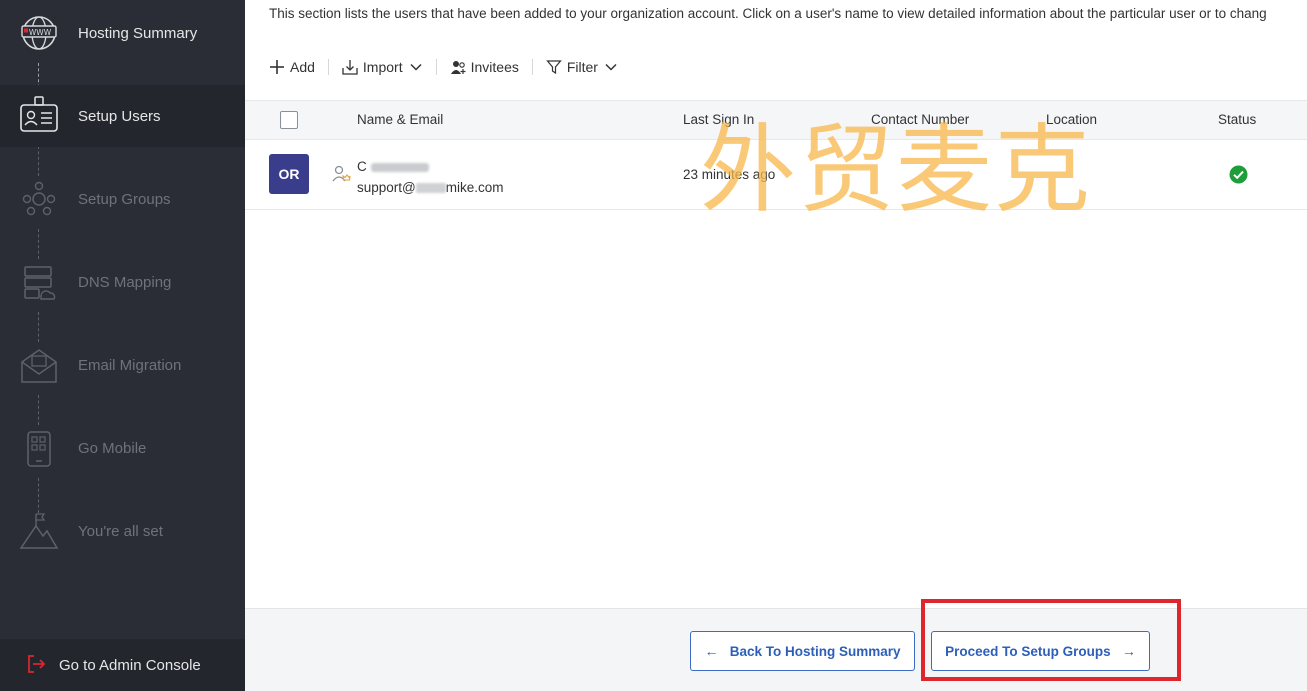  What do you see at coordinates (458, 67) in the screenshot?
I see `invitees-icon` at bounding box center [458, 67].